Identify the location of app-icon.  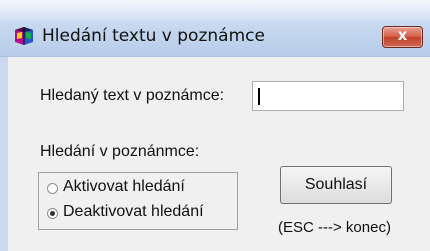
(24, 36).